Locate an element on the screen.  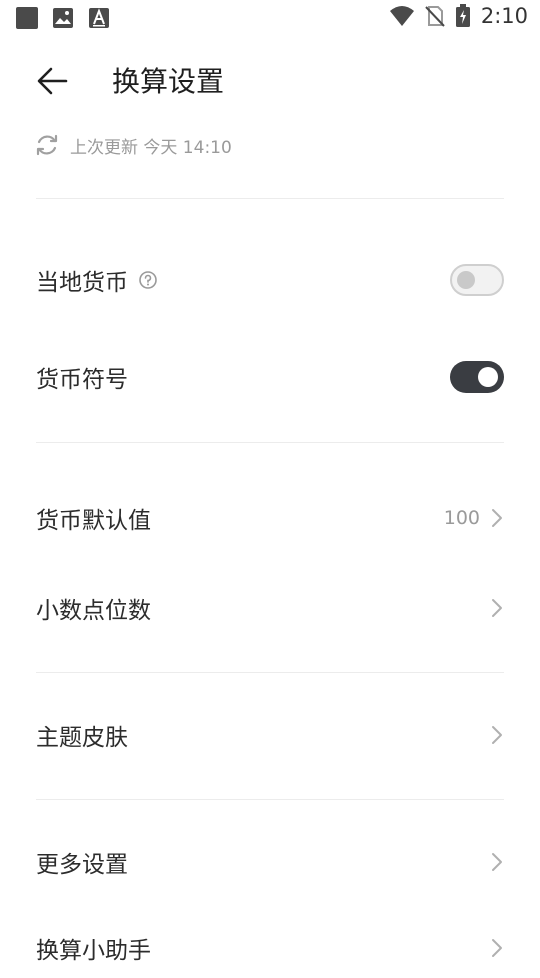
arrow-left-icon is located at coordinates (52, 81).